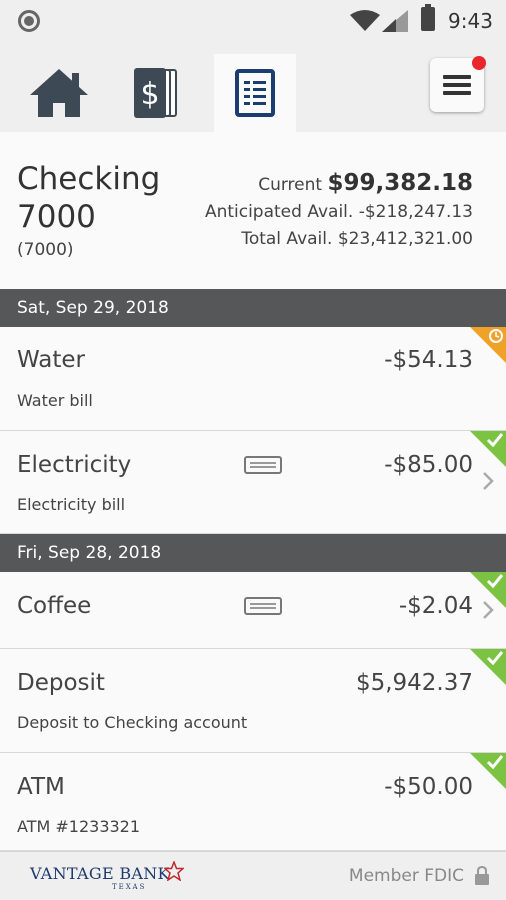 This screenshot has width=506, height=900. Describe the element at coordinates (406, 876) in the screenshot. I see `member-fdic-text: Member FDIC` at that location.